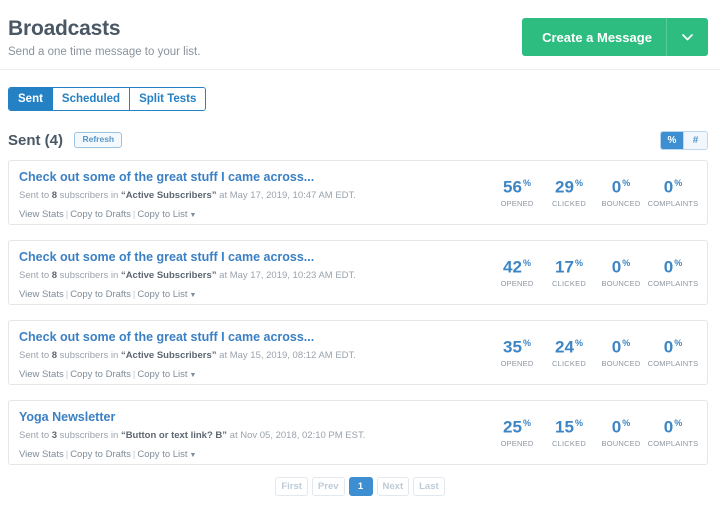  Describe the element at coordinates (91, 99) in the screenshot. I see `tab-scheduled: Scheduled` at that location.